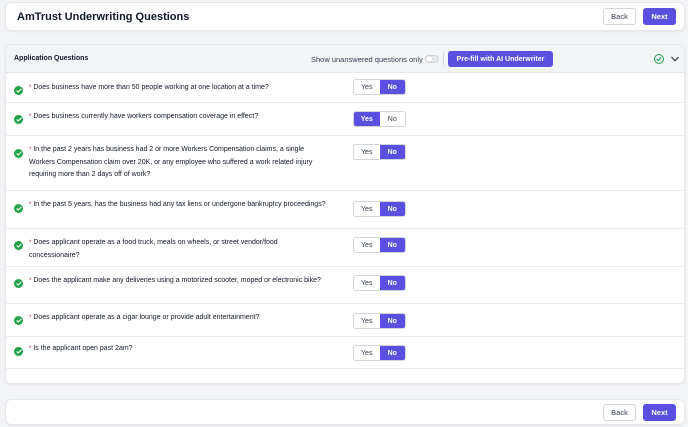 This screenshot has width=688, height=427. I want to click on divider, so click(443, 59).